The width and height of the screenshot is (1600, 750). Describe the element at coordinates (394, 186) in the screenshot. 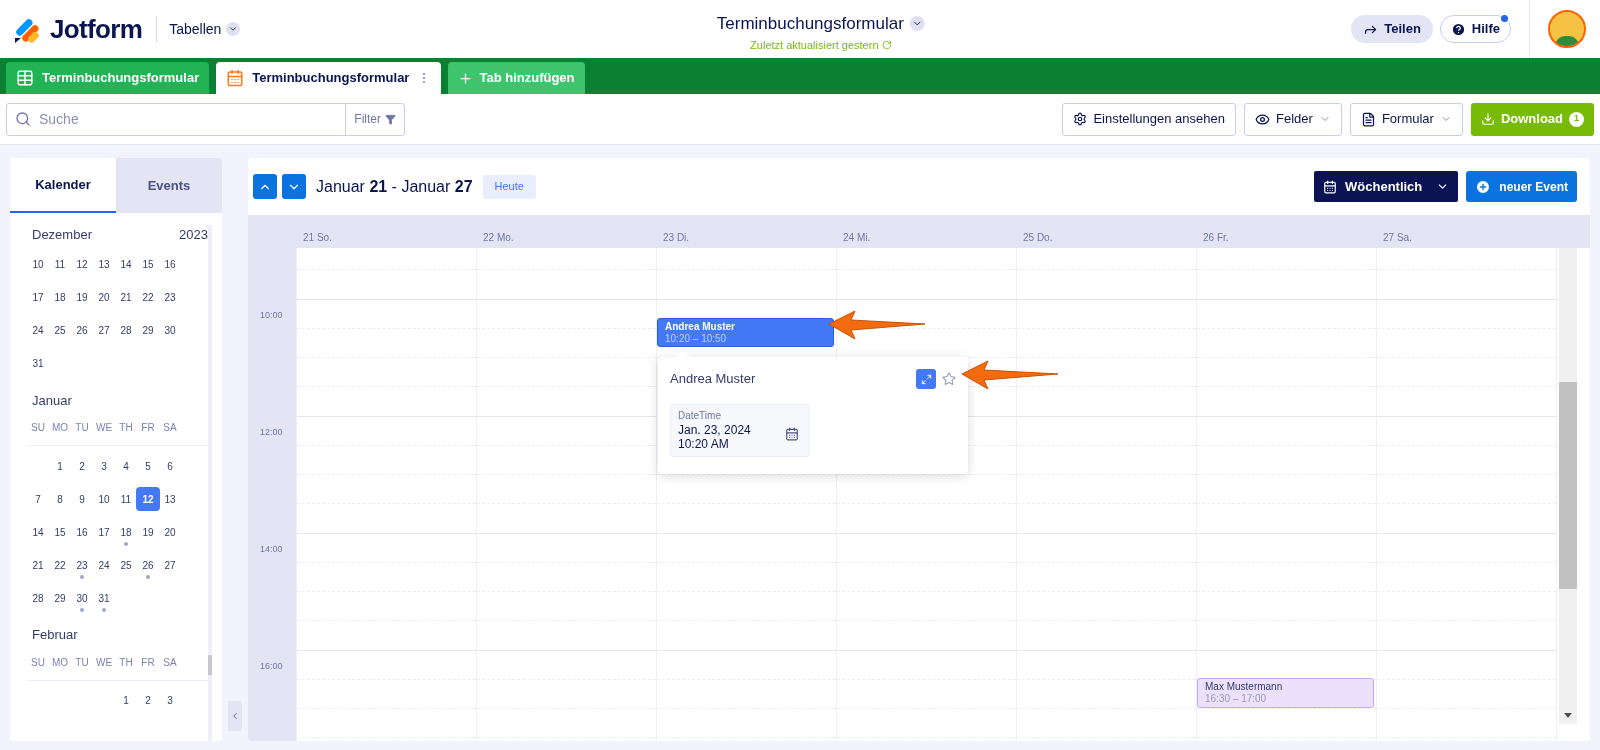

I see `date-range: Januar 21 - Januar 27` at that location.